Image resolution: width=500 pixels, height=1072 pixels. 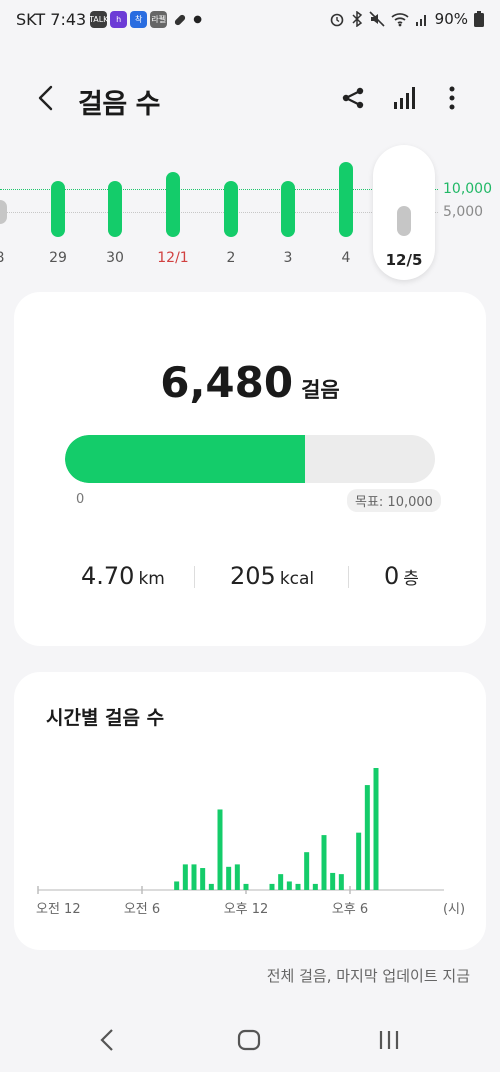 I want to click on nav-back-icon, so click(x=108, y=1040).